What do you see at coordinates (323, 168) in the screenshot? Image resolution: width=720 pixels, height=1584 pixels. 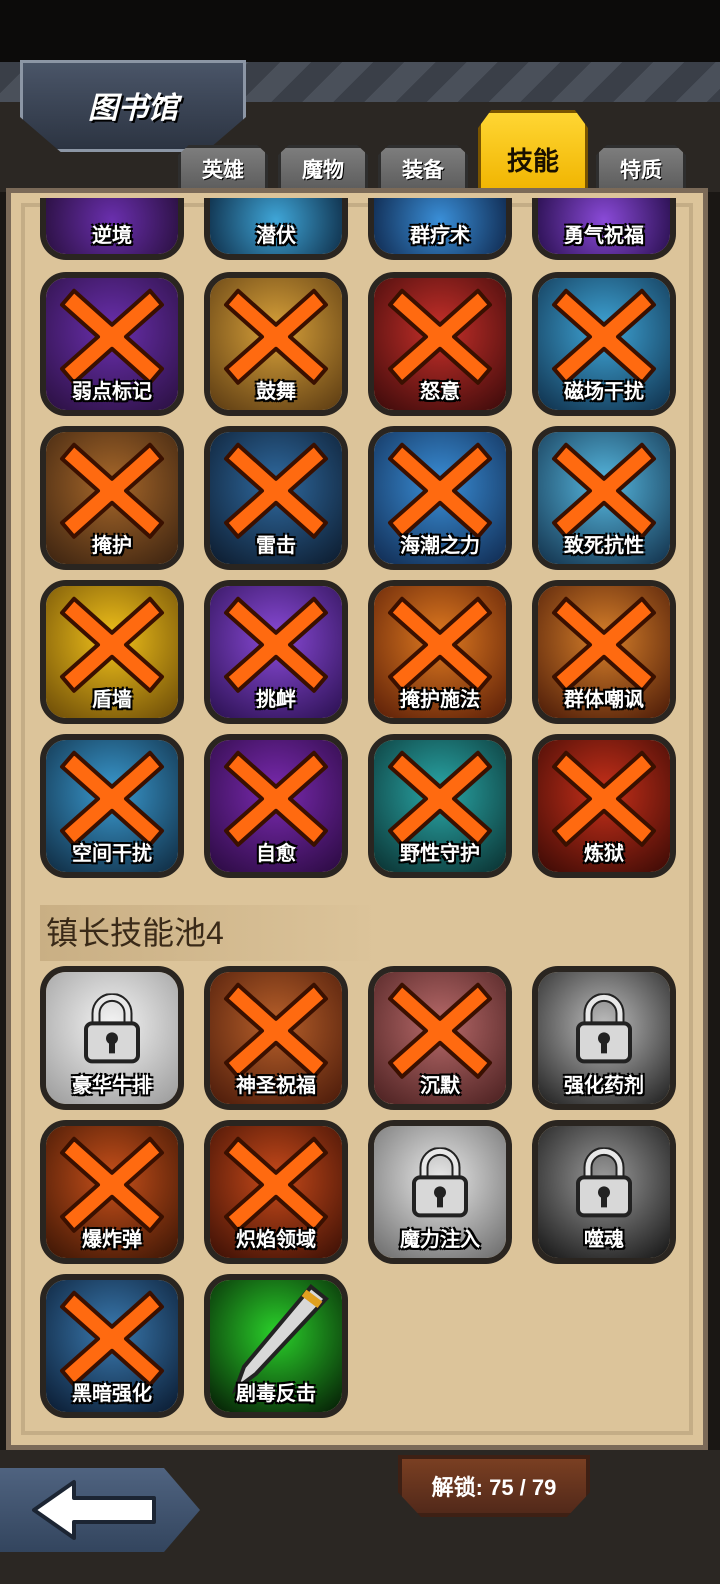 I see `tab-monsters: 魔物` at bounding box center [323, 168].